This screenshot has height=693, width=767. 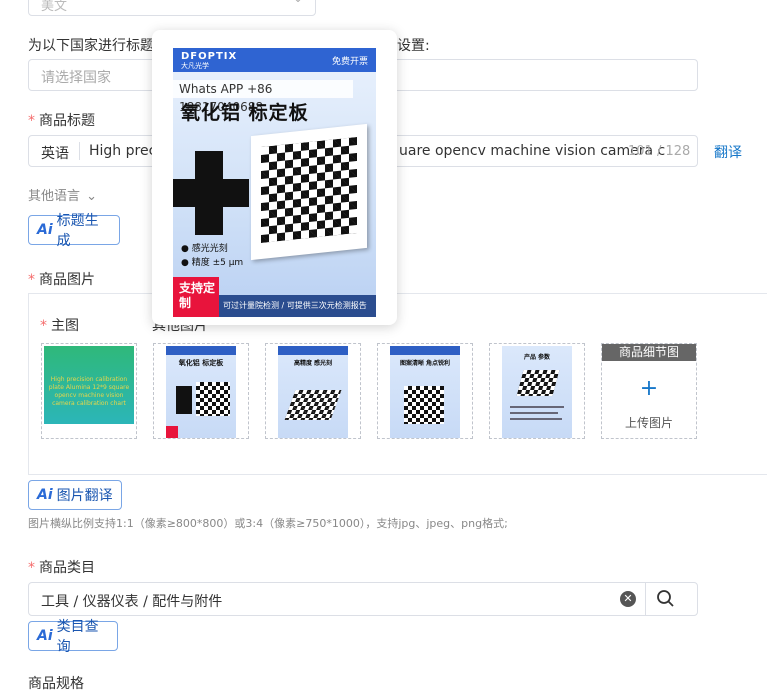 I want to click on clear-icon: ✕, so click(x=628, y=599).